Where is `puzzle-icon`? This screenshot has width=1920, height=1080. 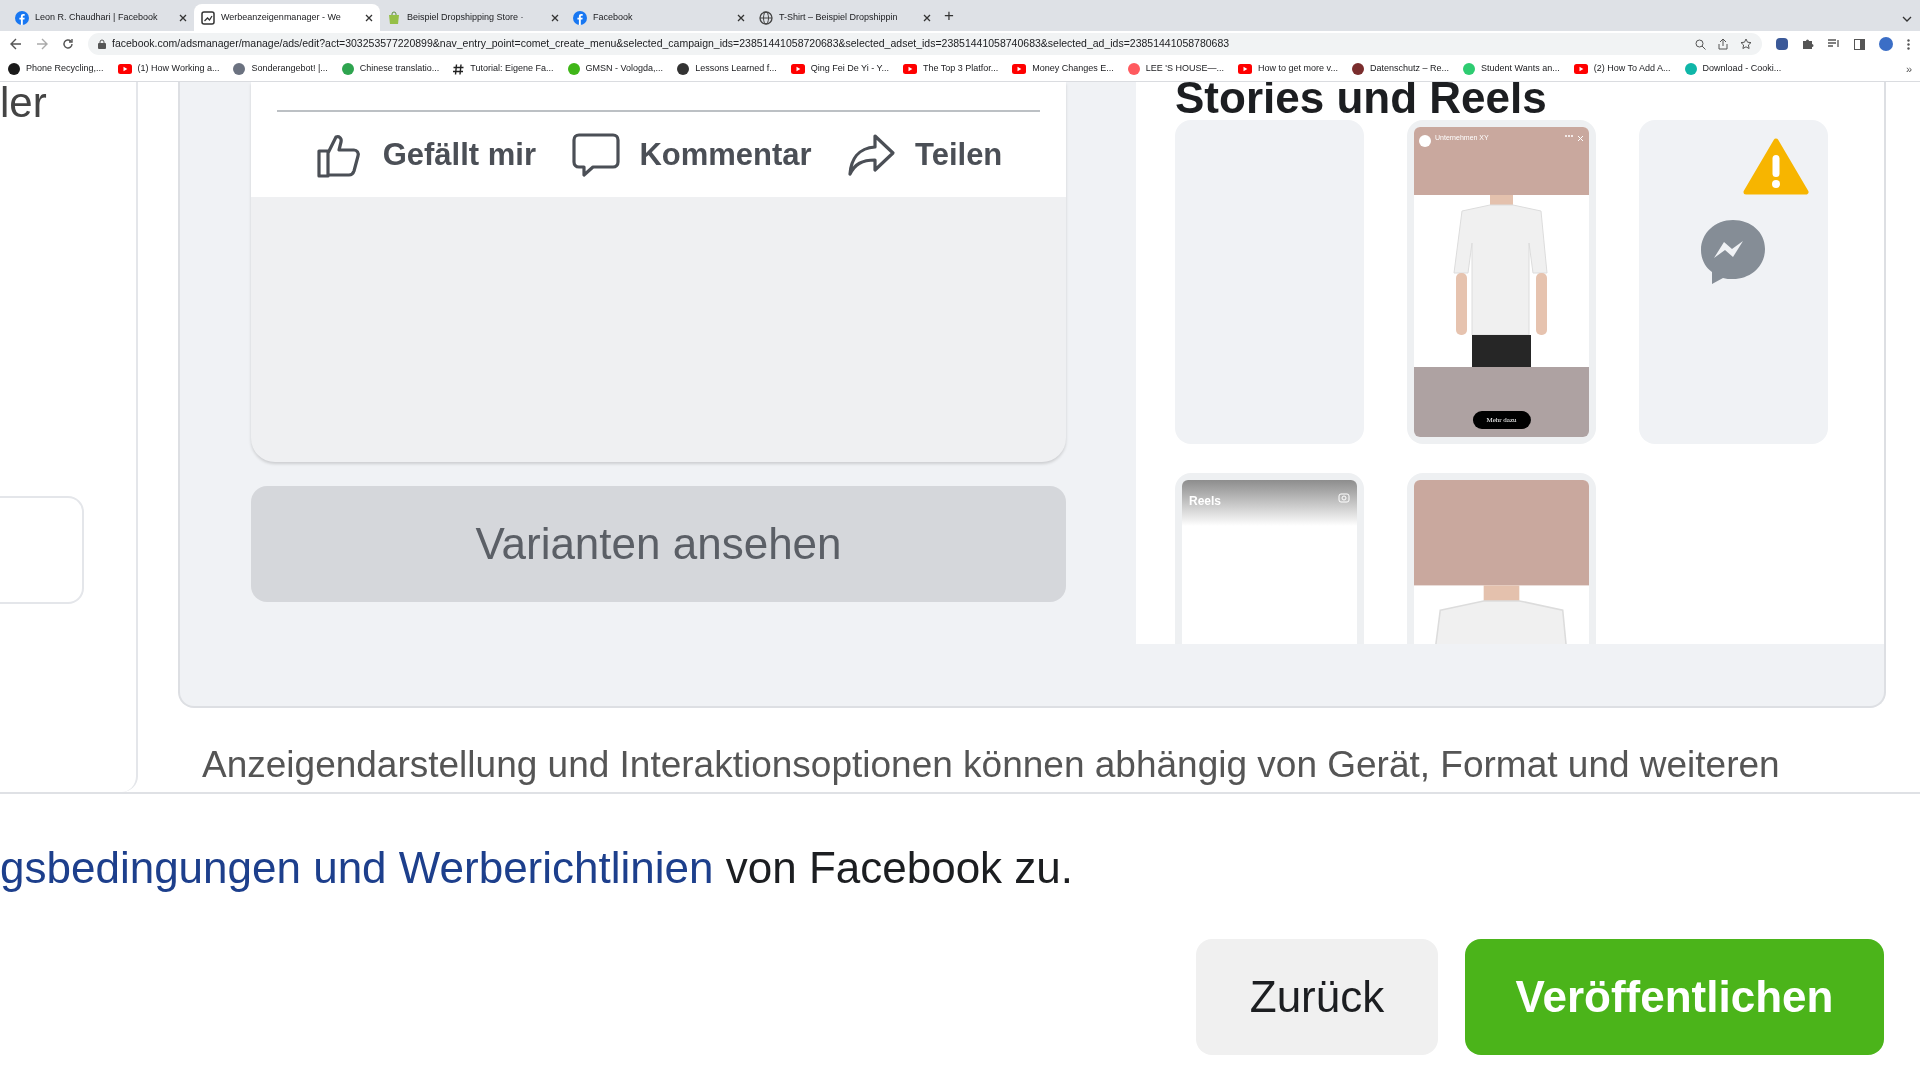
puzzle-icon is located at coordinates (1808, 44).